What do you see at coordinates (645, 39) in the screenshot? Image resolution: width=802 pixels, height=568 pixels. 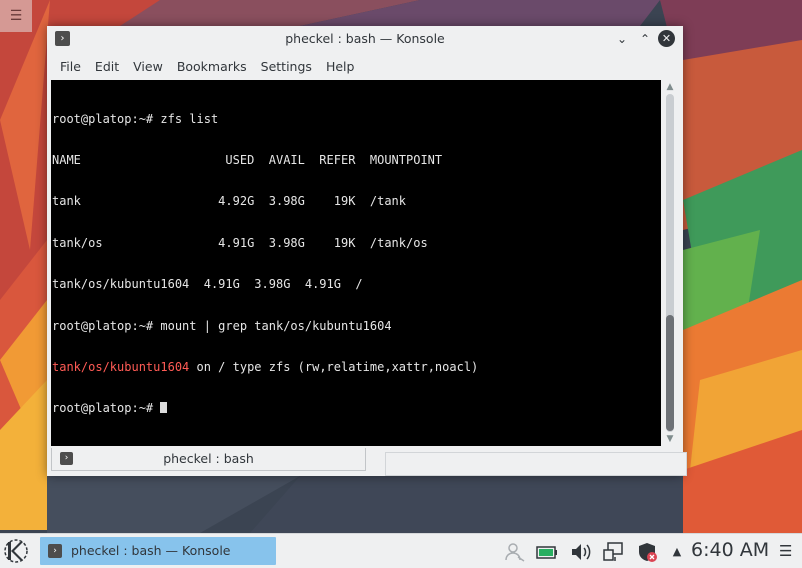 I see `maximize-button: ⌃` at bounding box center [645, 39].